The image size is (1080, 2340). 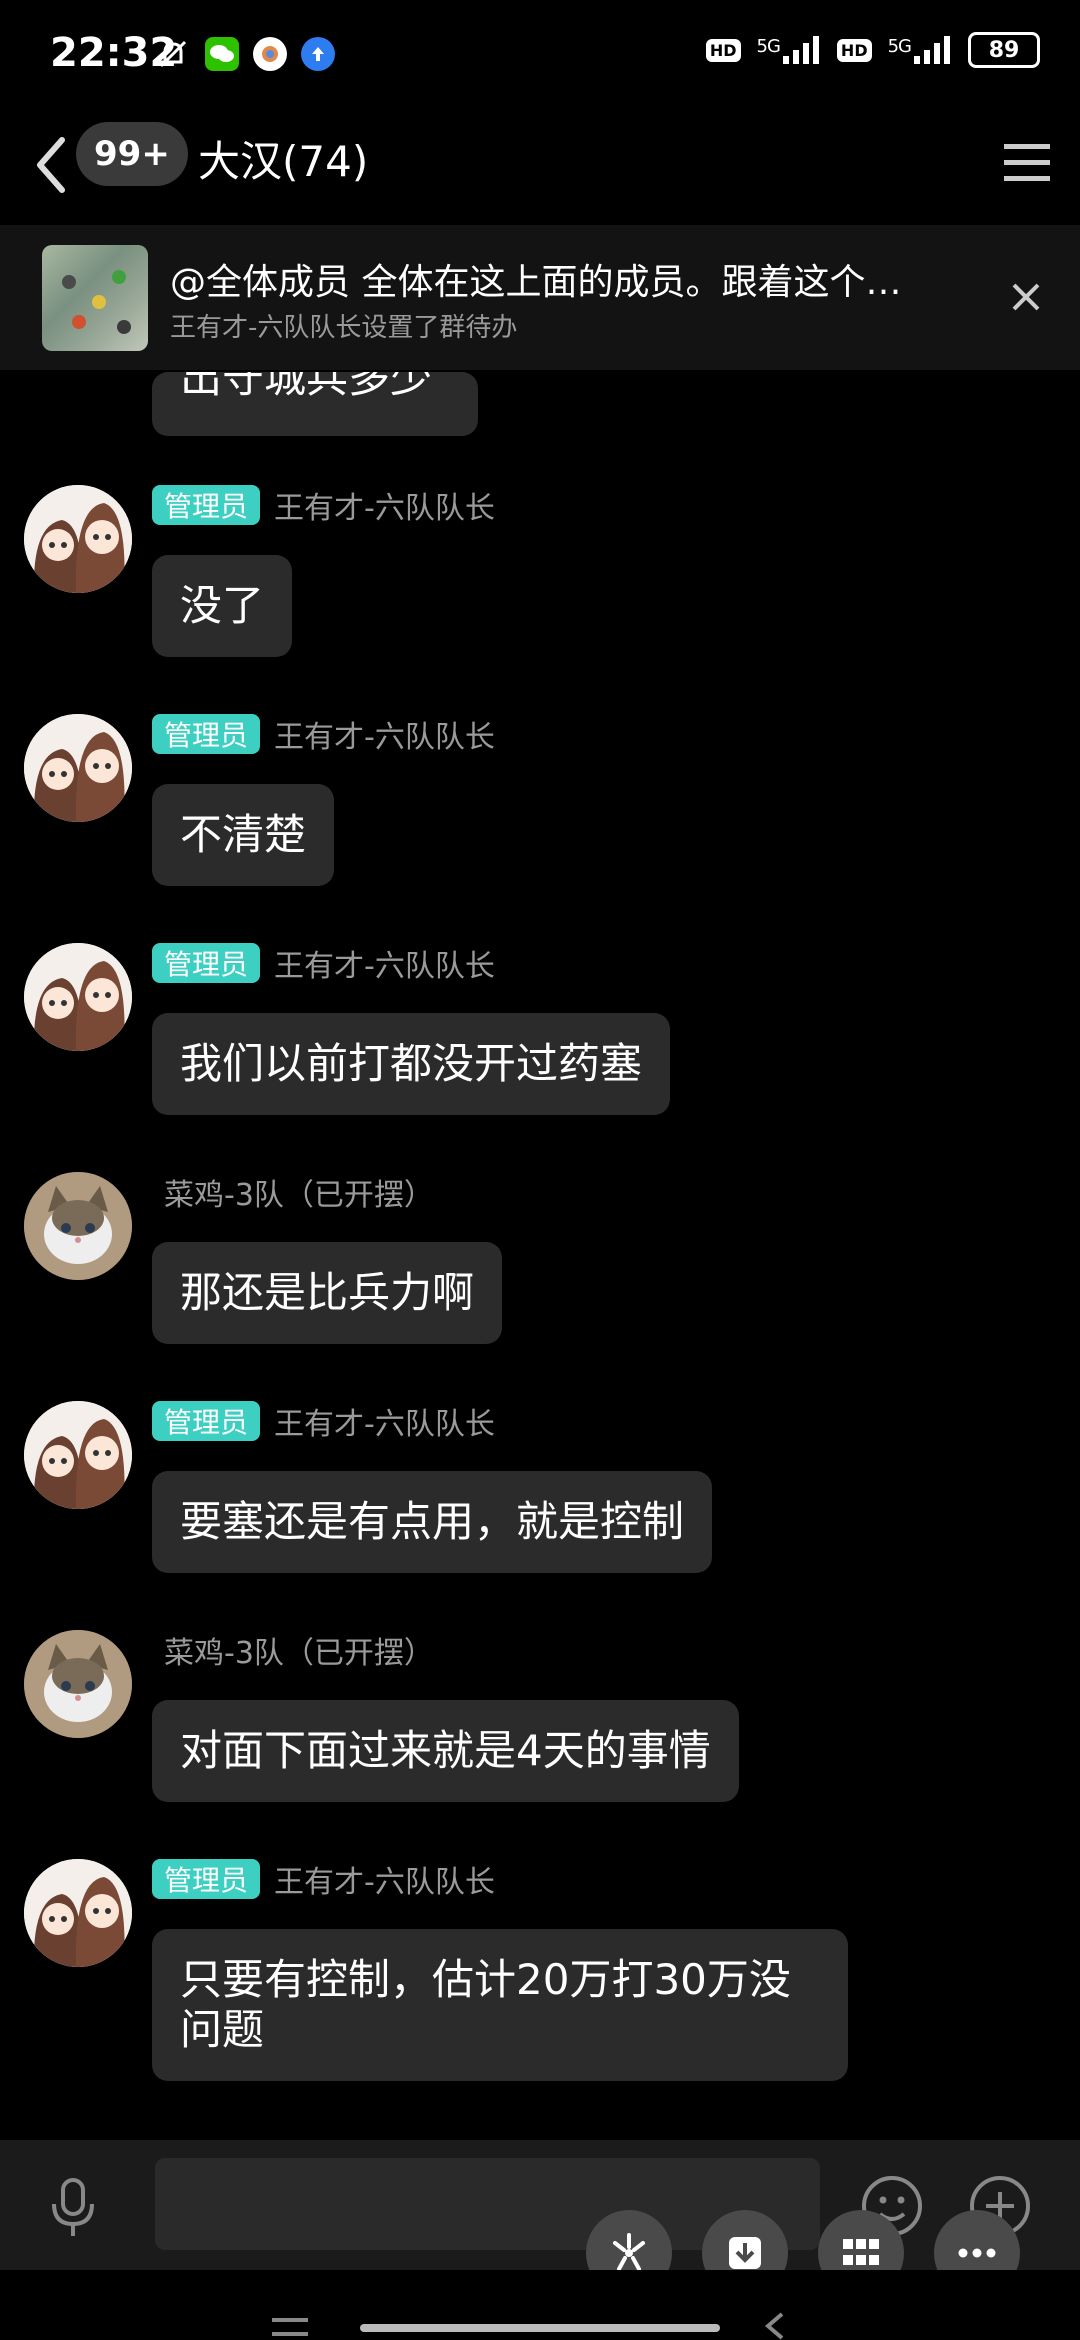 I want to click on unread-count-badge: 99+, so click(x=132, y=154).